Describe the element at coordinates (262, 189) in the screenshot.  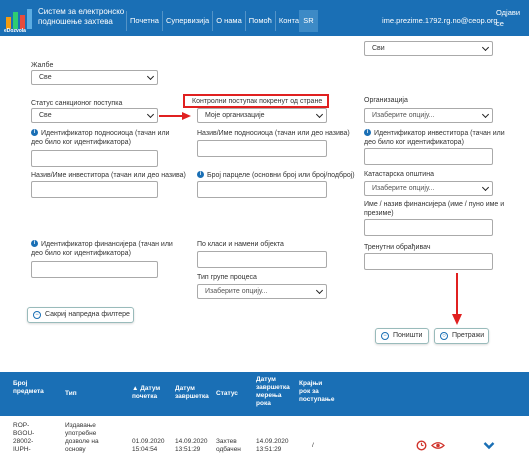
I see `parcel-number-input` at that location.